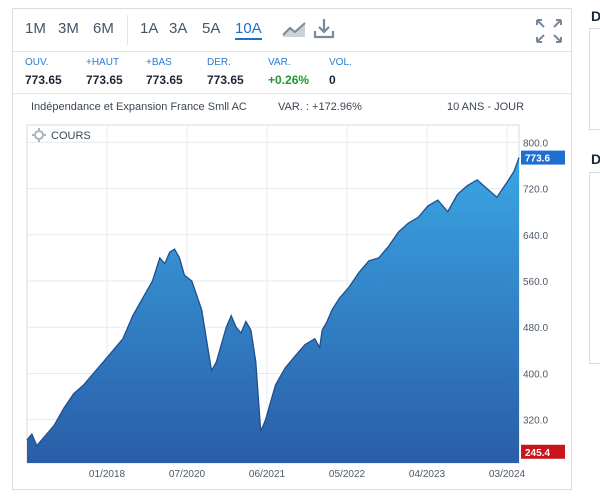 This screenshot has width=600, height=500. Describe the element at coordinates (104, 72) in the screenshot. I see `quote-haut: +HAUT 773.65` at that location.